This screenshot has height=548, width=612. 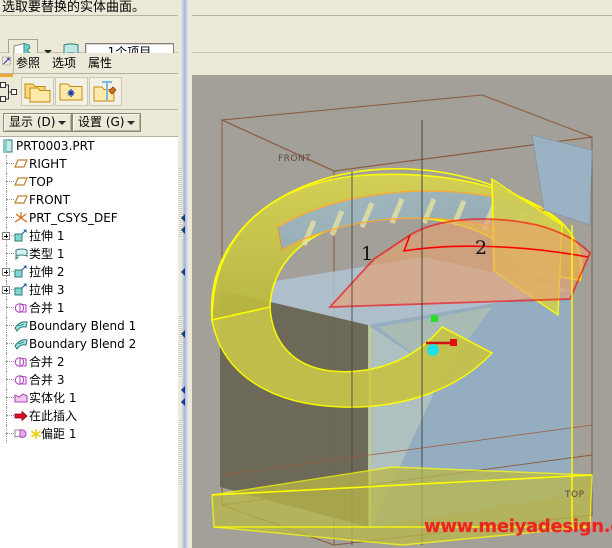 I want to click on tree-item: Boundary Blend 1, so click(x=89, y=326).